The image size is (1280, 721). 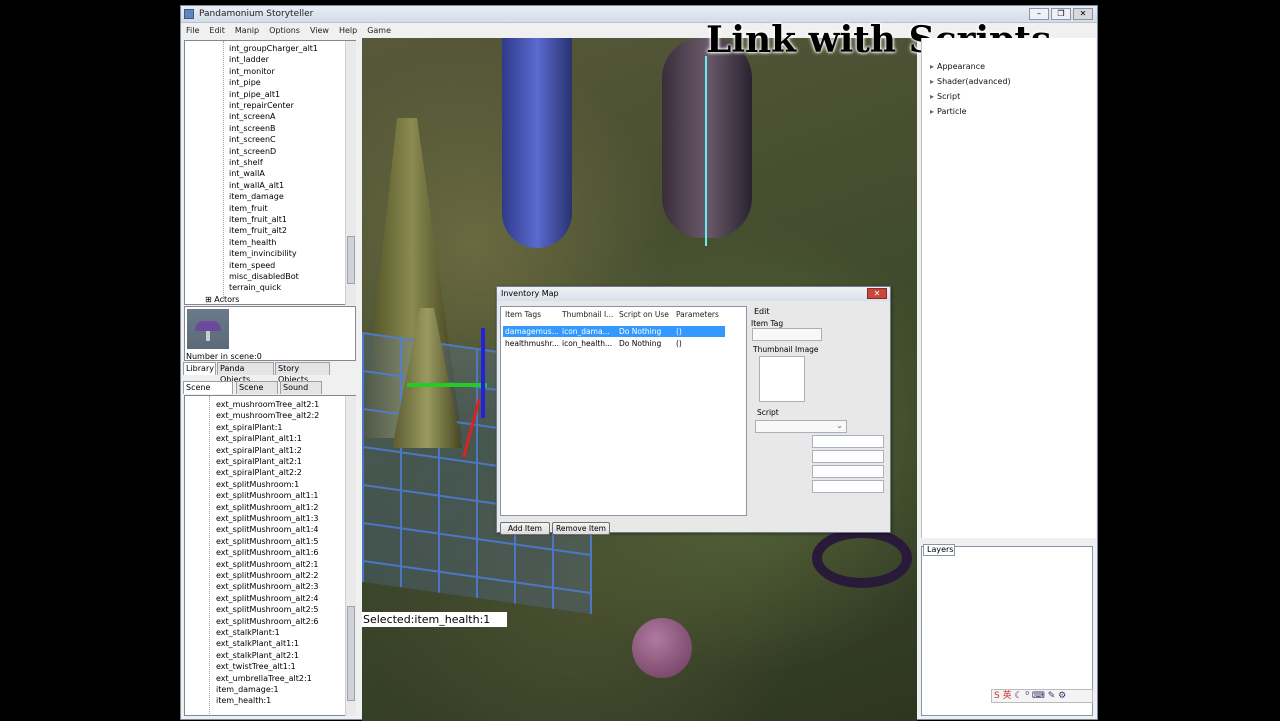 I want to click on tree-item: int_pipe, so click(x=245, y=82).